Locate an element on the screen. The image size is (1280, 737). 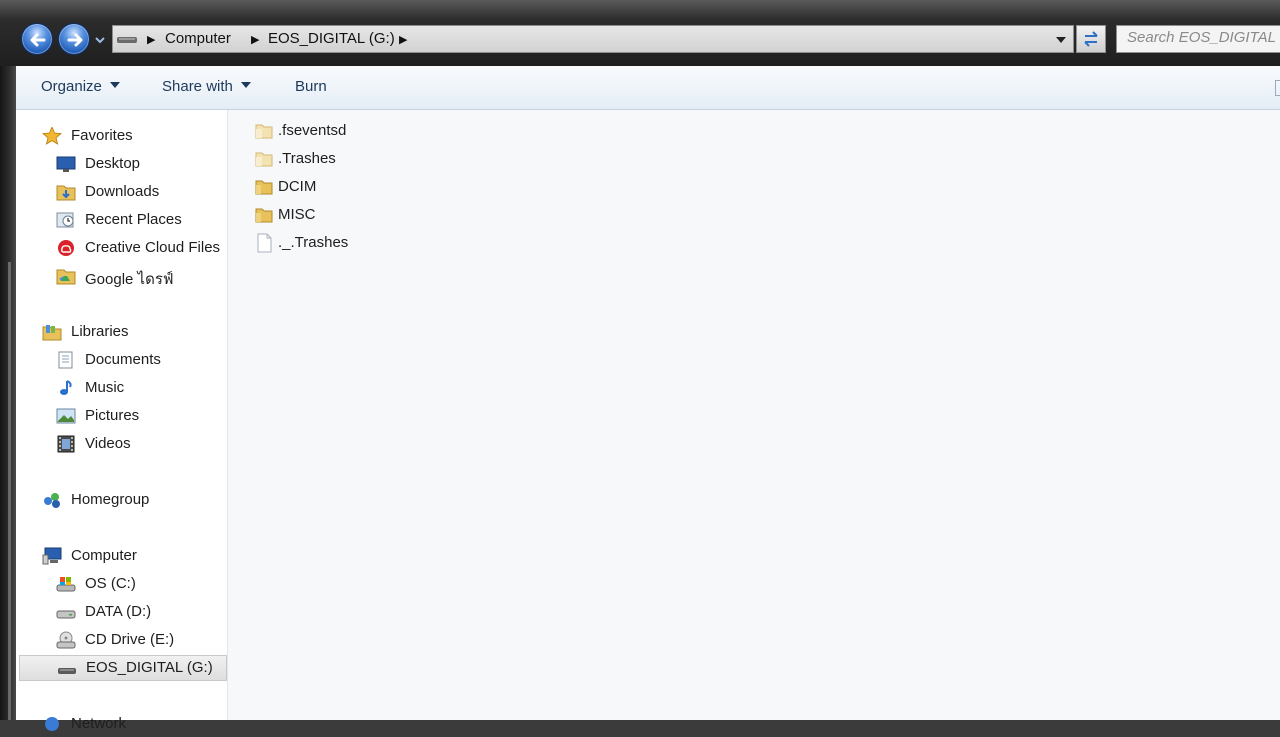
forward-arrow-icon is located at coordinates (75, 40).